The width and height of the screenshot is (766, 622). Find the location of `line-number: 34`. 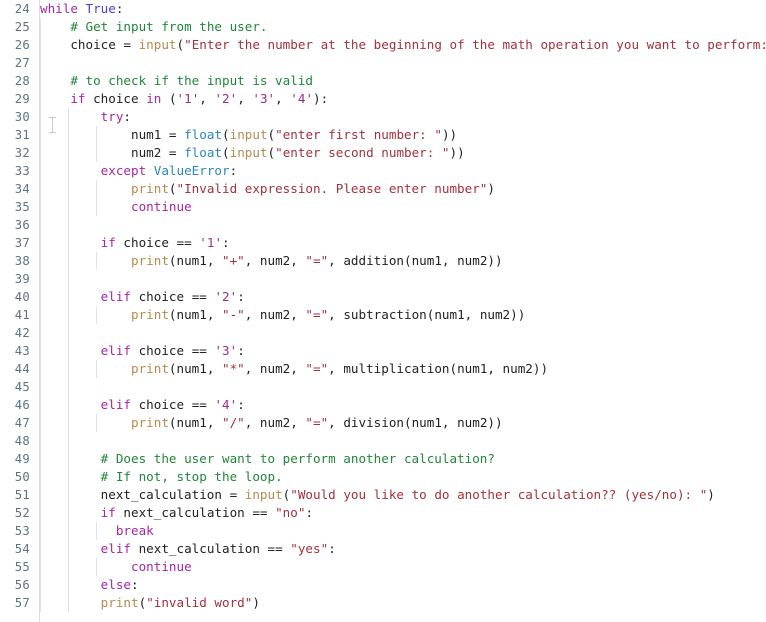

line-number: 34 is located at coordinates (22, 189).